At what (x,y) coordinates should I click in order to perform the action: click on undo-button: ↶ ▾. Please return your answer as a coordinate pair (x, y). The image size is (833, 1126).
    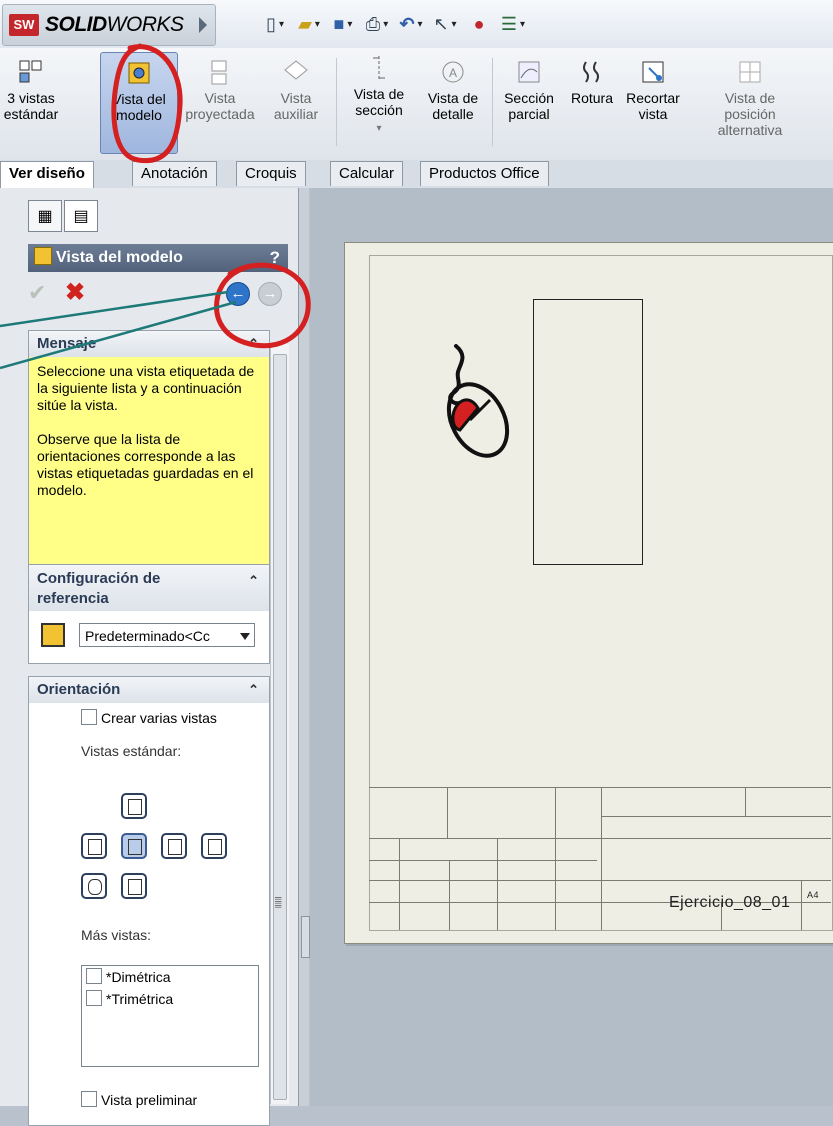
    Looking at the image, I should click on (411, 24).